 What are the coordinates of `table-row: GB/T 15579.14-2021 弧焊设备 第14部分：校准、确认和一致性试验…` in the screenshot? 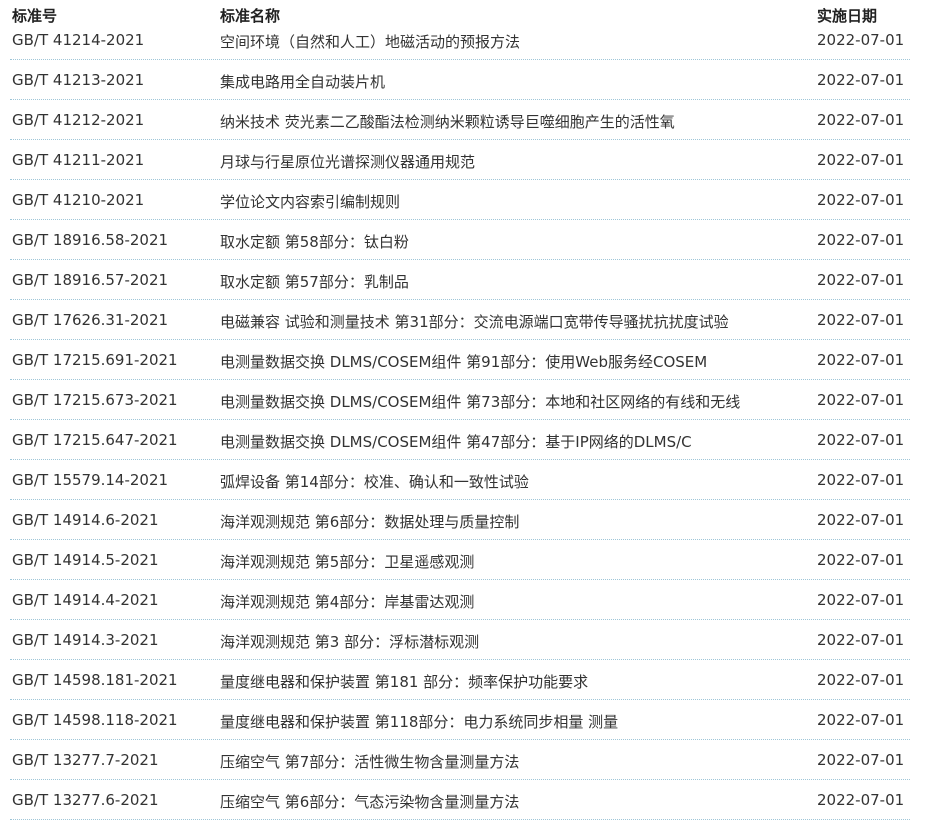 It's located at (472, 480).